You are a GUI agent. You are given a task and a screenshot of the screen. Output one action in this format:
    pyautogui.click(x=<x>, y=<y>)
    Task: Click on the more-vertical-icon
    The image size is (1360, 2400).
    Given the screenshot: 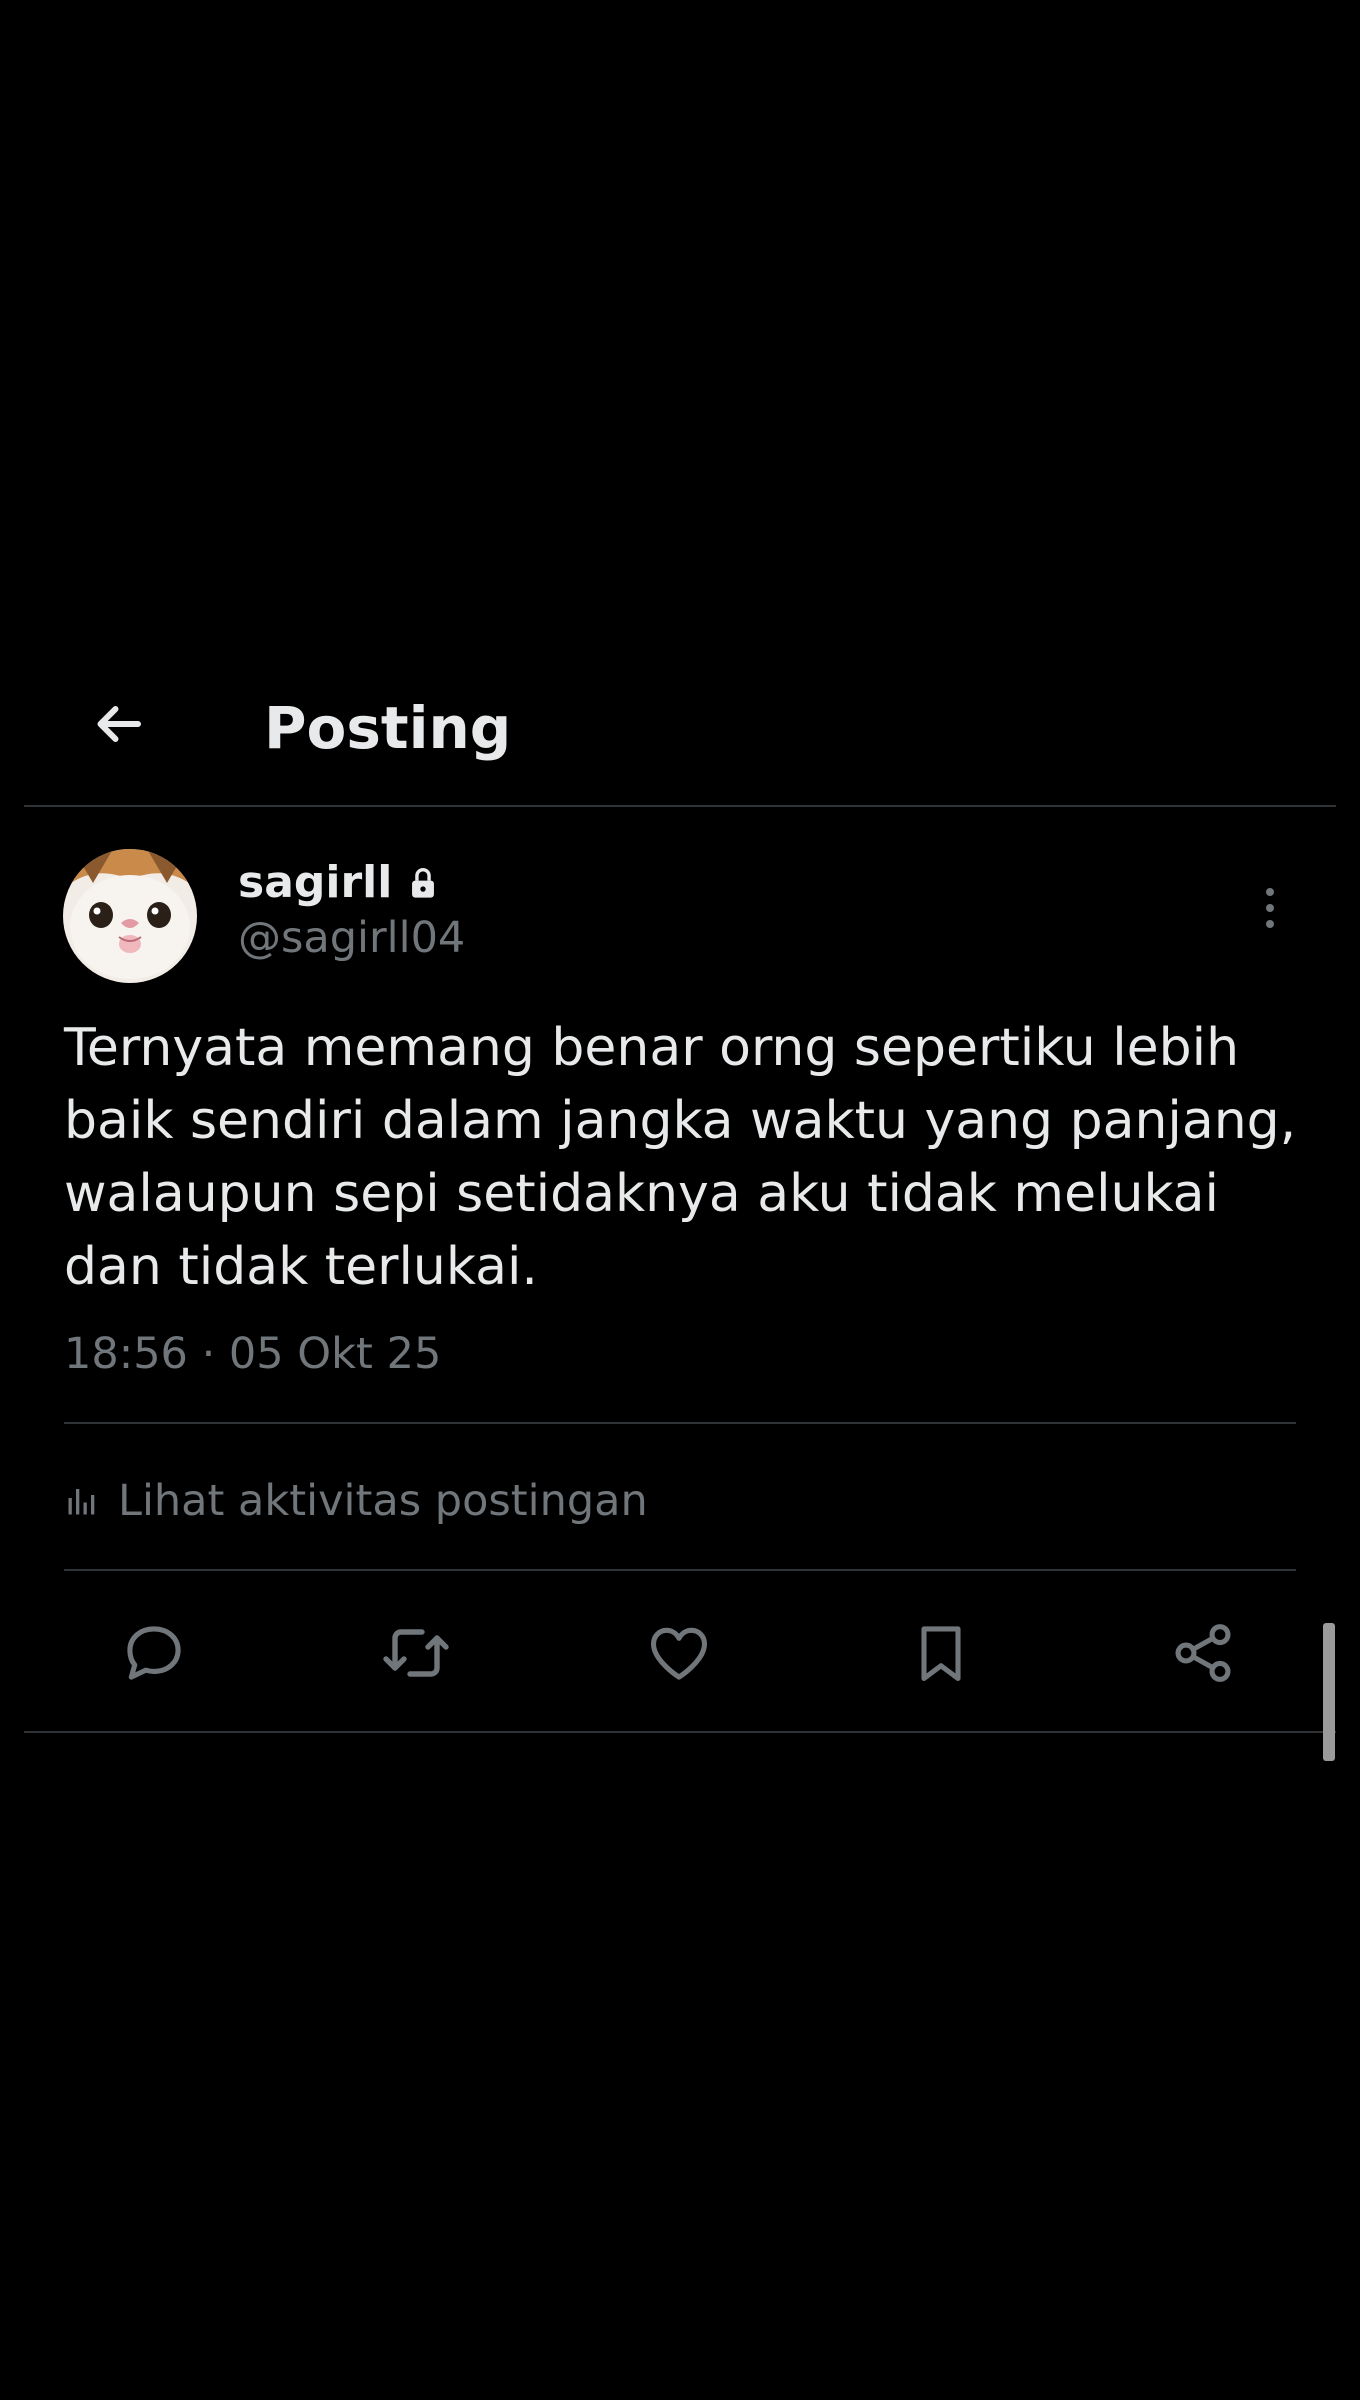 What is the action you would take?
    pyautogui.click(x=1270, y=908)
    